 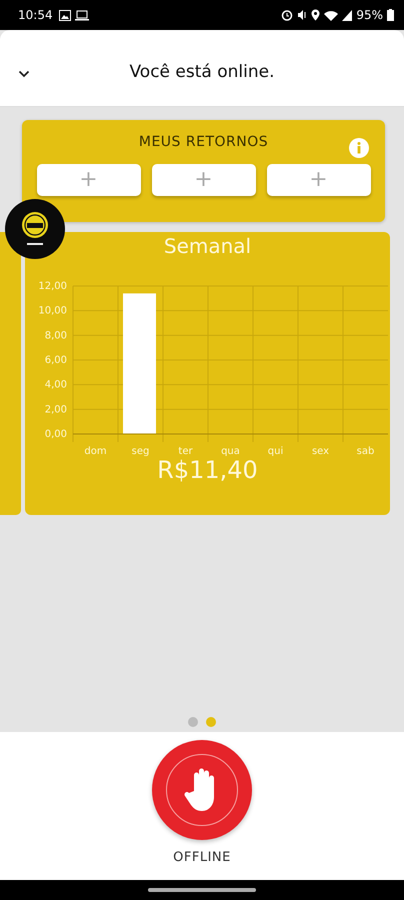 What do you see at coordinates (208, 246) in the screenshot?
I see `weekly-title: Semanal` at bounding box center [208, 246].